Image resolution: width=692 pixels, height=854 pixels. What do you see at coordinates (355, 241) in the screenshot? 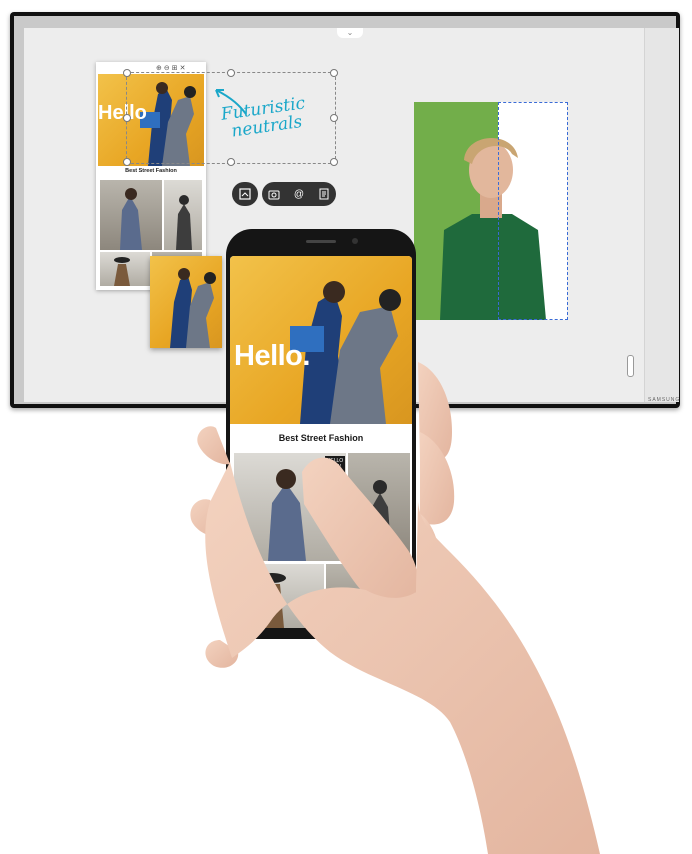
I see `phone-camera-icon` at bounding box center [355, 241].